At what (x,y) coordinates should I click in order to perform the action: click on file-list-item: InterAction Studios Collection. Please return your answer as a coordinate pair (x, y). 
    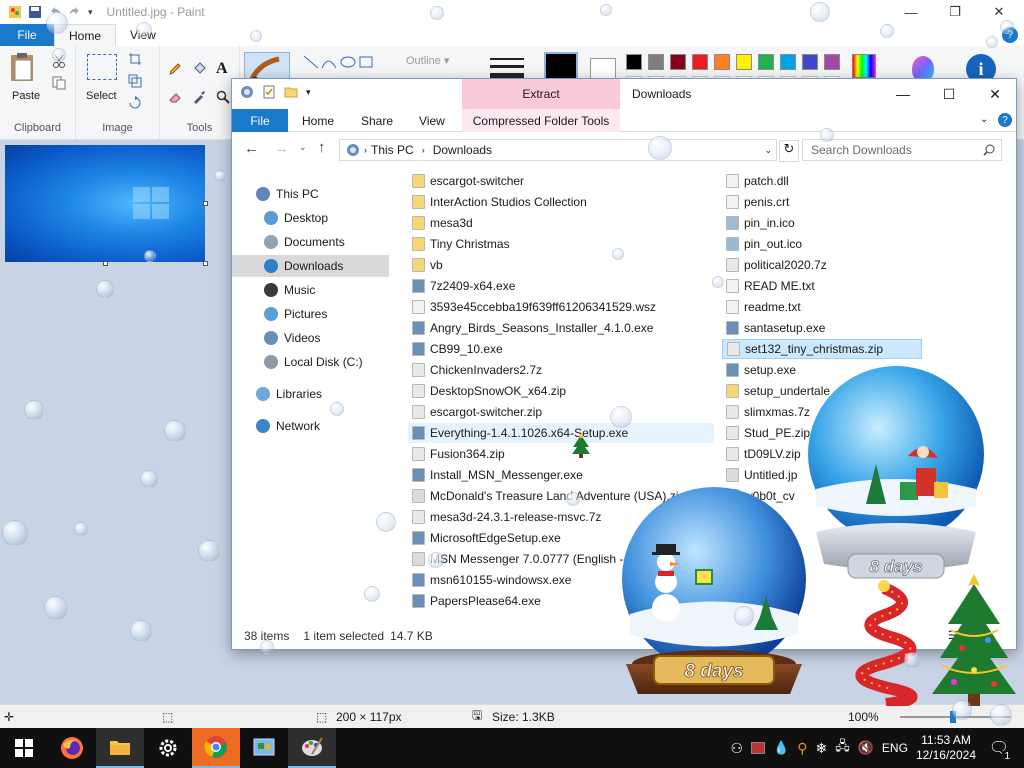
    Looking at the image, I should click on (561, 202).